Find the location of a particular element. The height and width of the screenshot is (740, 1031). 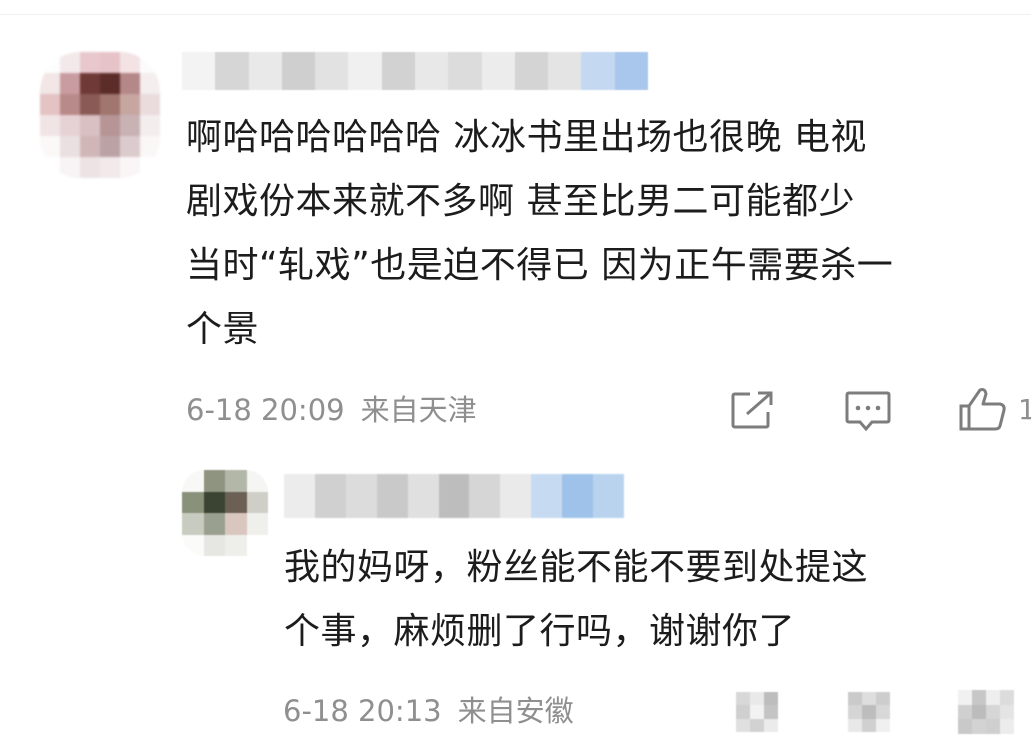

comment-text: 我的妈呀，粉丝能不能不要到处提这 个事，麻烦删了行吗，谢谢你了 is located at coordinates (576, 599).